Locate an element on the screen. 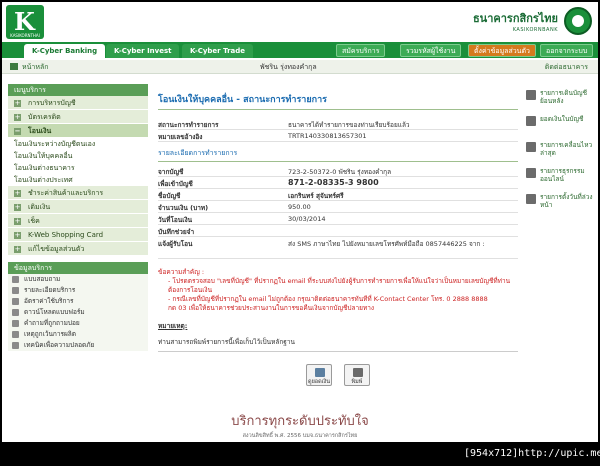 This screenshot has height=466, width=600. kasikorn-logo: K KASIKORNTHAI is located at coordinates (25, 22).